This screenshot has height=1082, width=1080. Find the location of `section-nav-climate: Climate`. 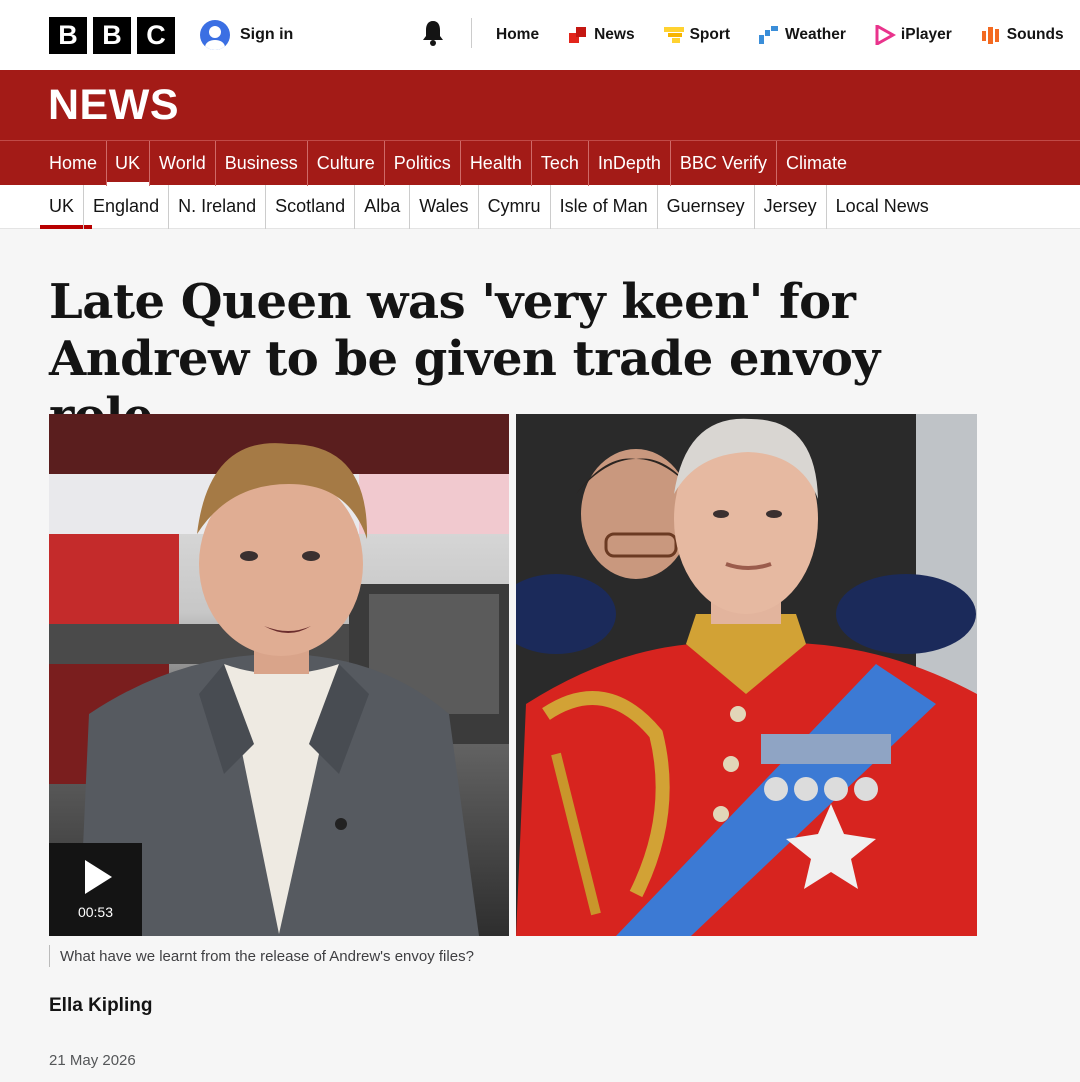

section-nav-climate: Climate is located at coordinates (815, 163).